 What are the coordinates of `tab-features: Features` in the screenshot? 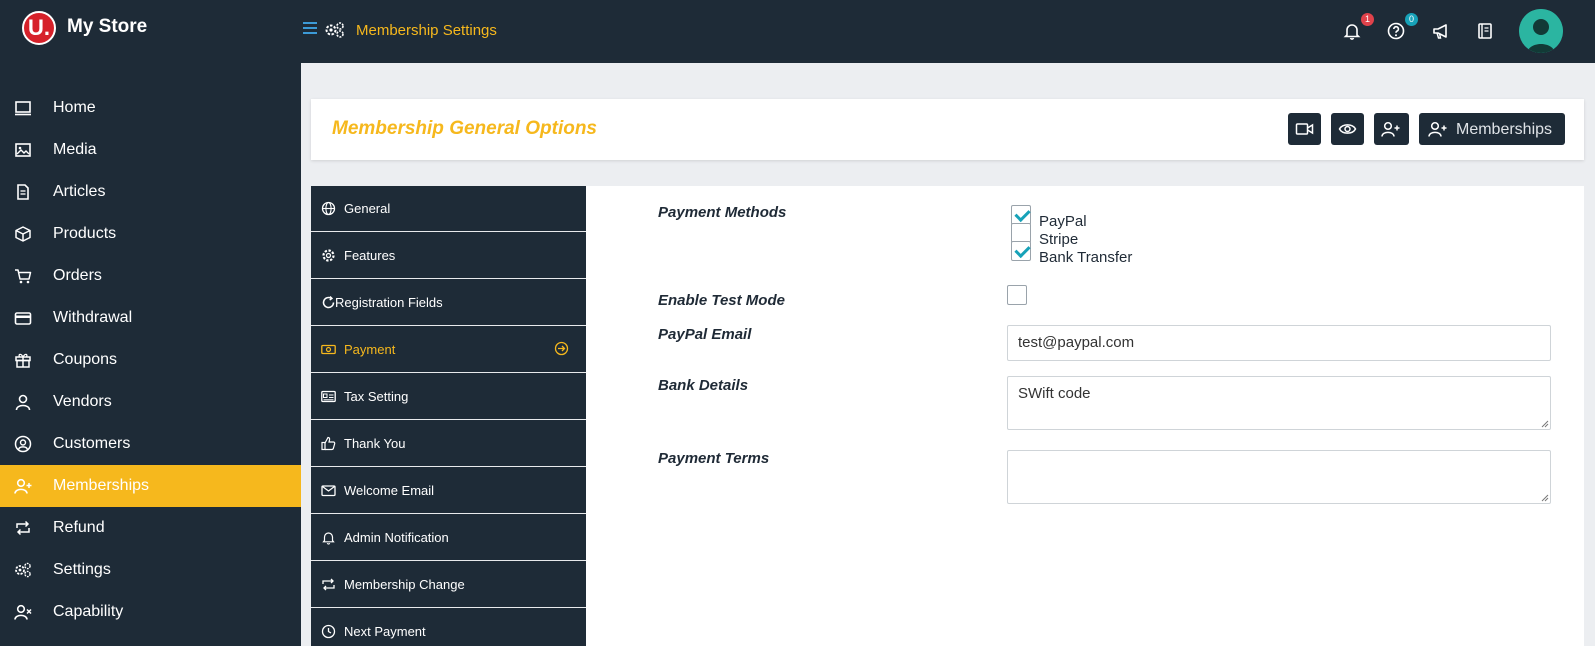 It's located at (448, 256).